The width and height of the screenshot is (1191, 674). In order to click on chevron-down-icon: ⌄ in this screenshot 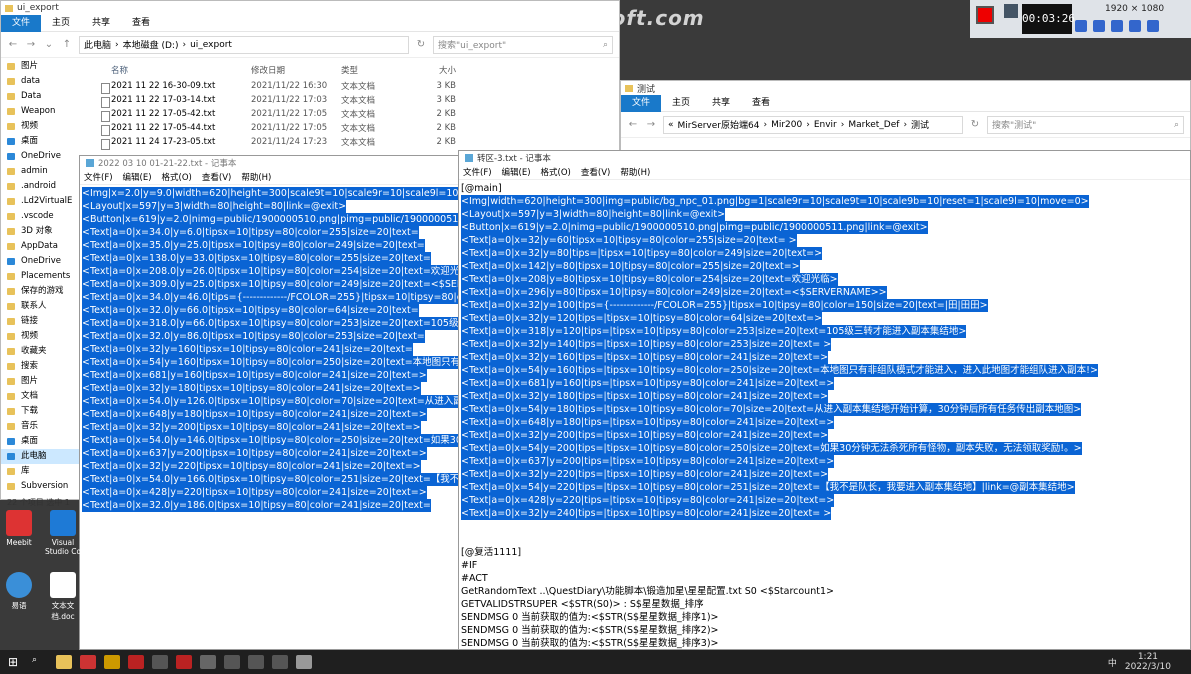, I will do `click(49, 44)`.